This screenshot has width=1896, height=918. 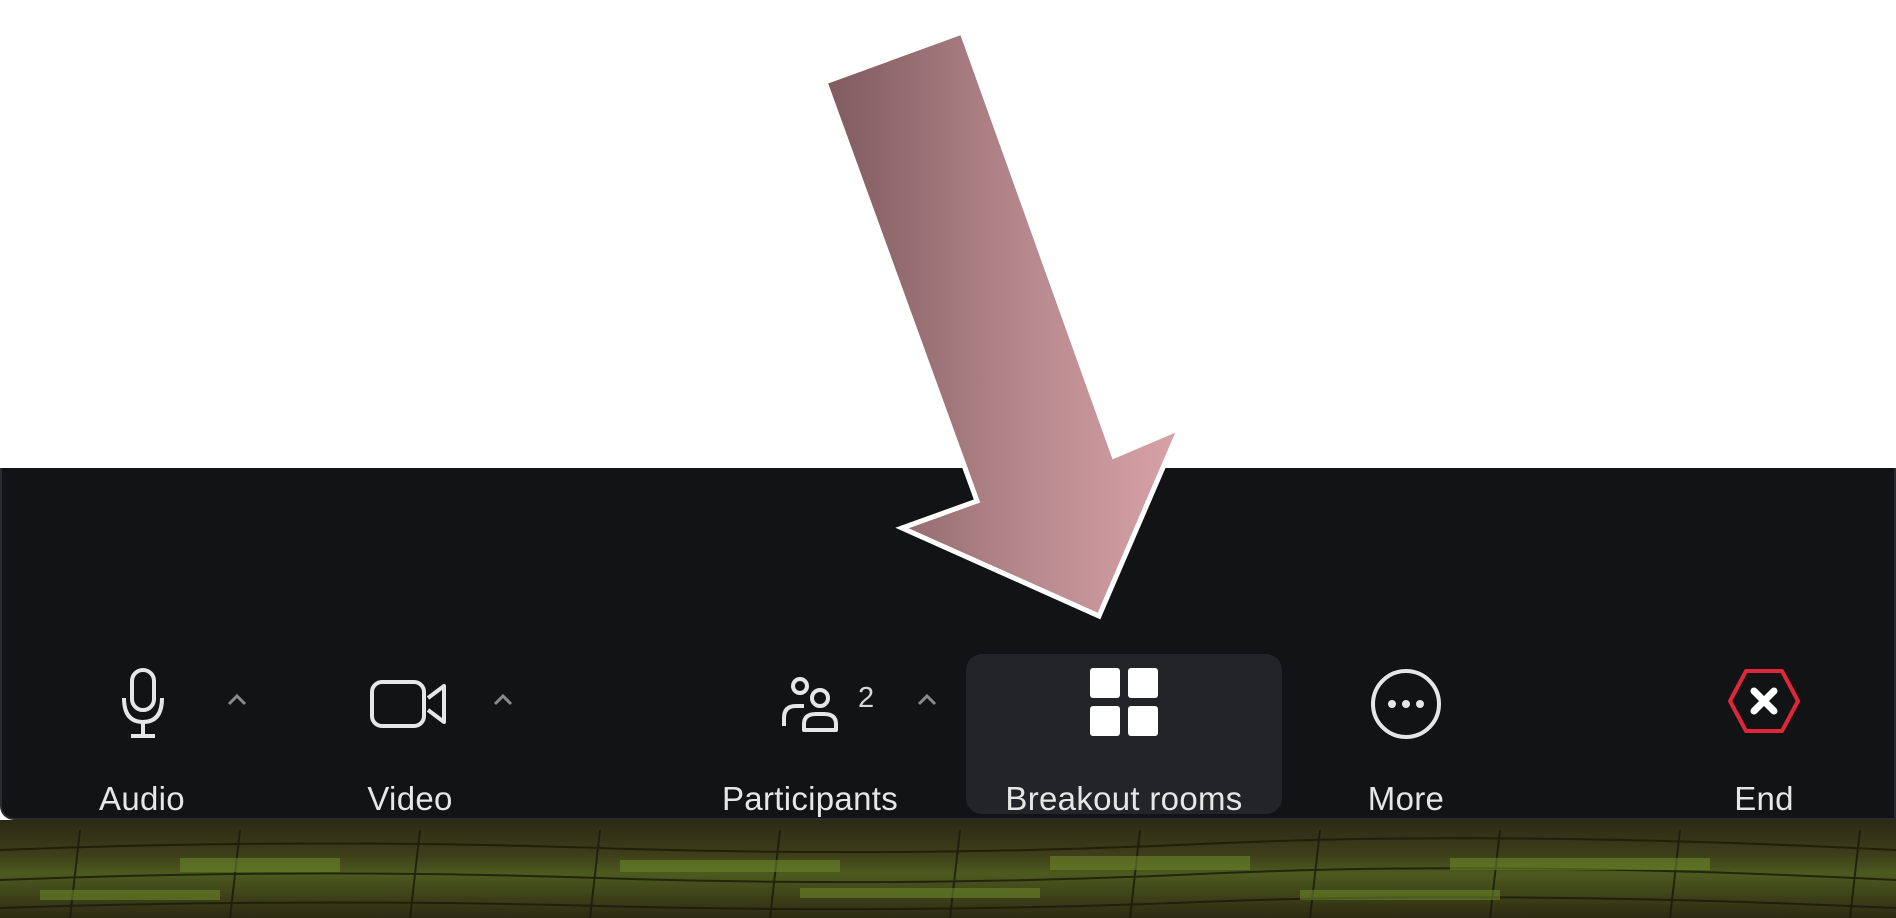 What do you see at coordinates (1406, 704) in the screenshot?
I see `ellipsis-icon` at bounding box center [1406, 704].